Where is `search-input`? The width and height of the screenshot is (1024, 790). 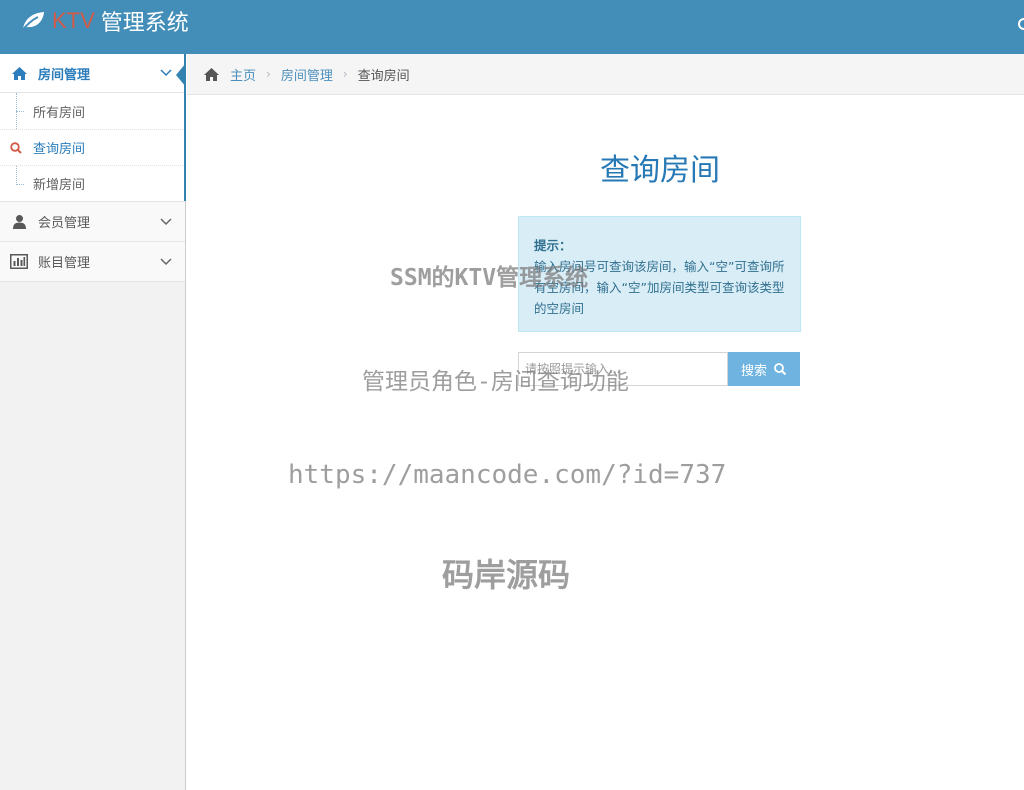
search-input is located at coordinates (623, 369).